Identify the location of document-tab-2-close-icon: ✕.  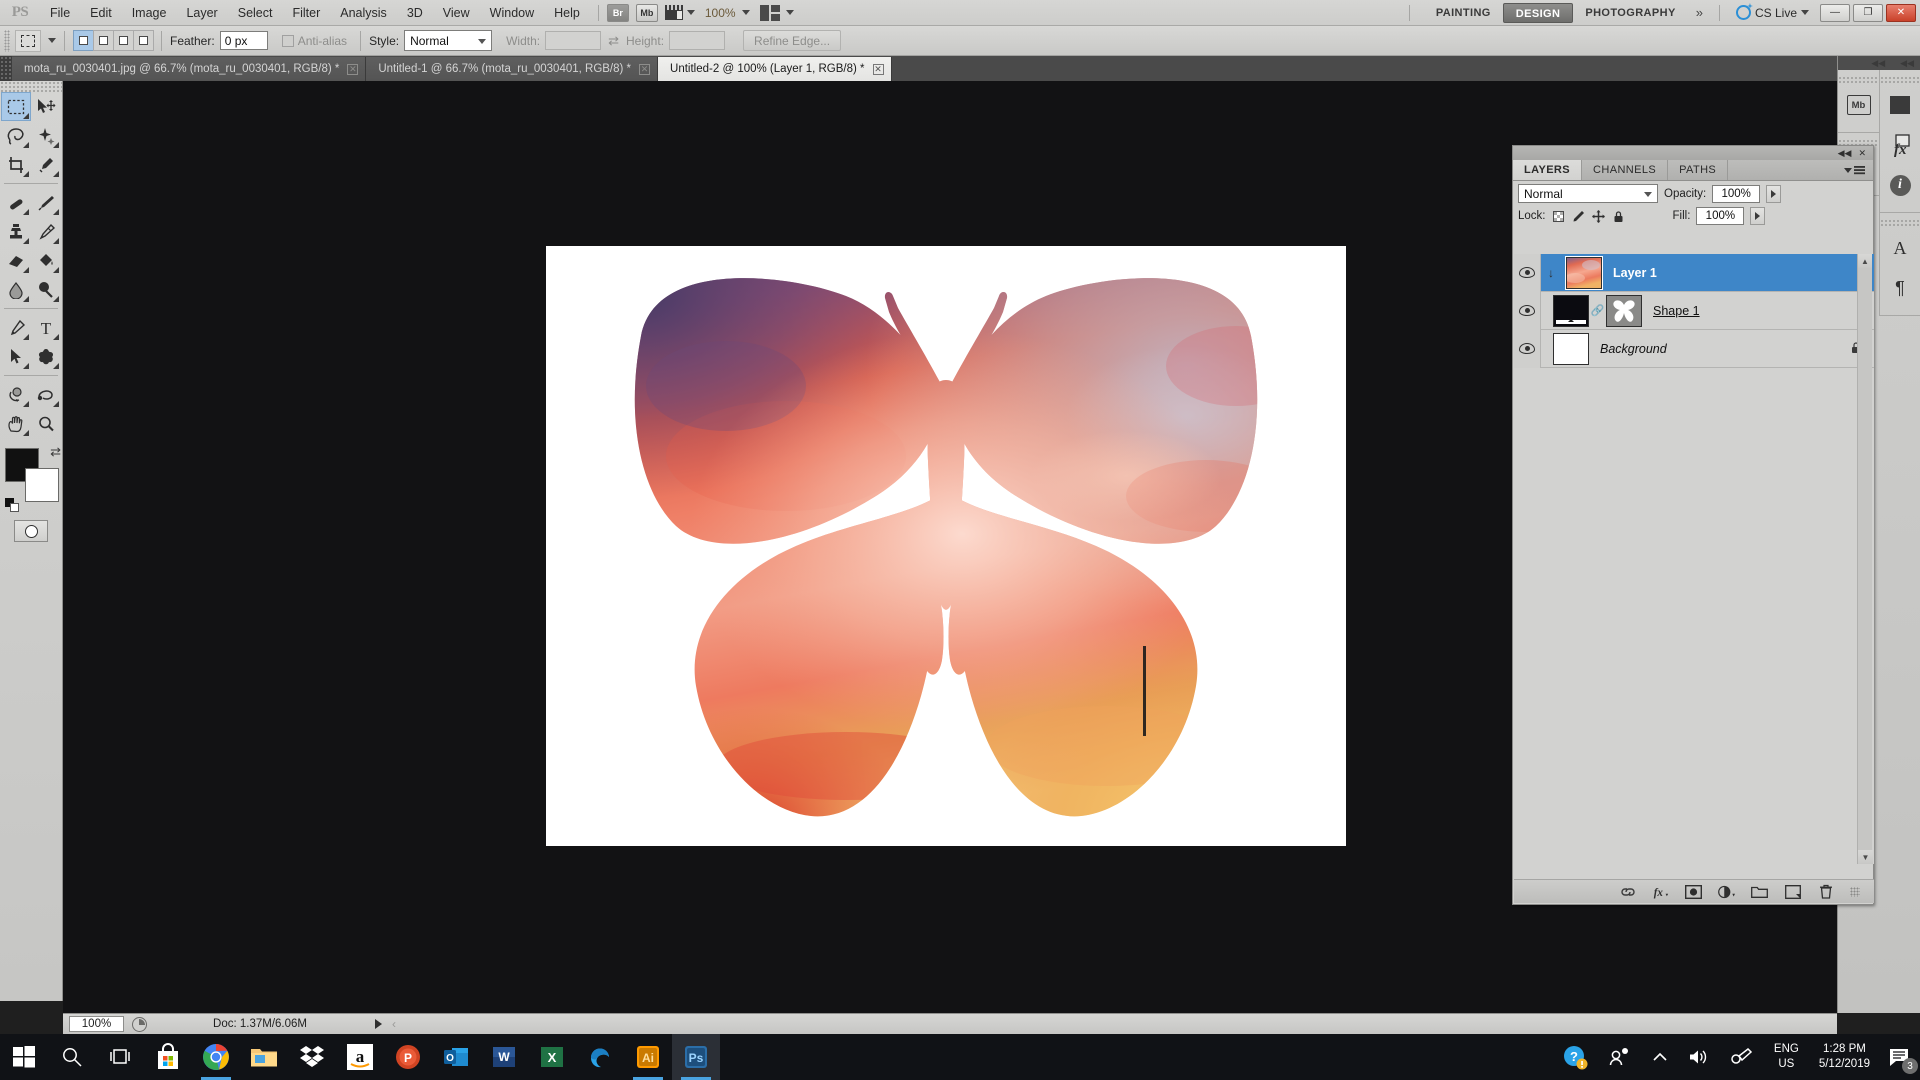
(645, 69).